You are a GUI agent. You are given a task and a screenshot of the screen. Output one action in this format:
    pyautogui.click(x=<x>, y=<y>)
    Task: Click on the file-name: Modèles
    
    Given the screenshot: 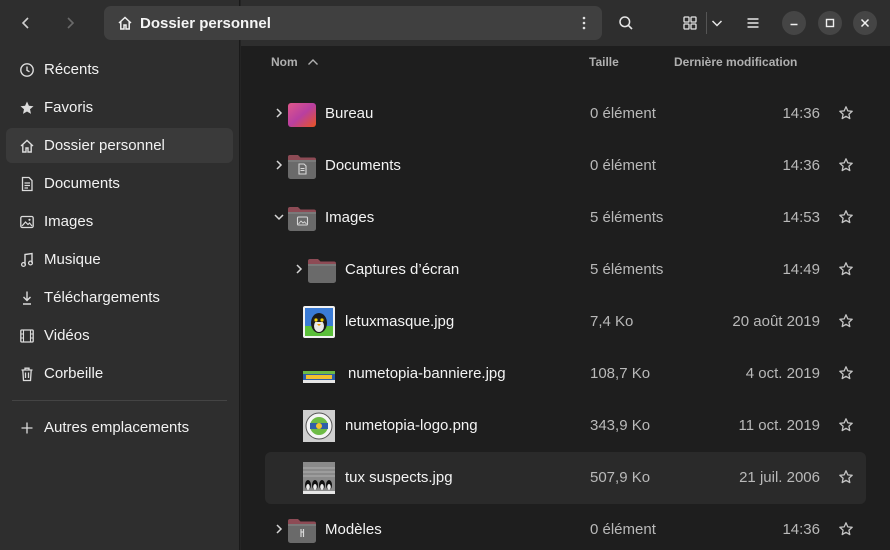 What is the action you would take?
    pyautogui.click(x=353, y=529)
    